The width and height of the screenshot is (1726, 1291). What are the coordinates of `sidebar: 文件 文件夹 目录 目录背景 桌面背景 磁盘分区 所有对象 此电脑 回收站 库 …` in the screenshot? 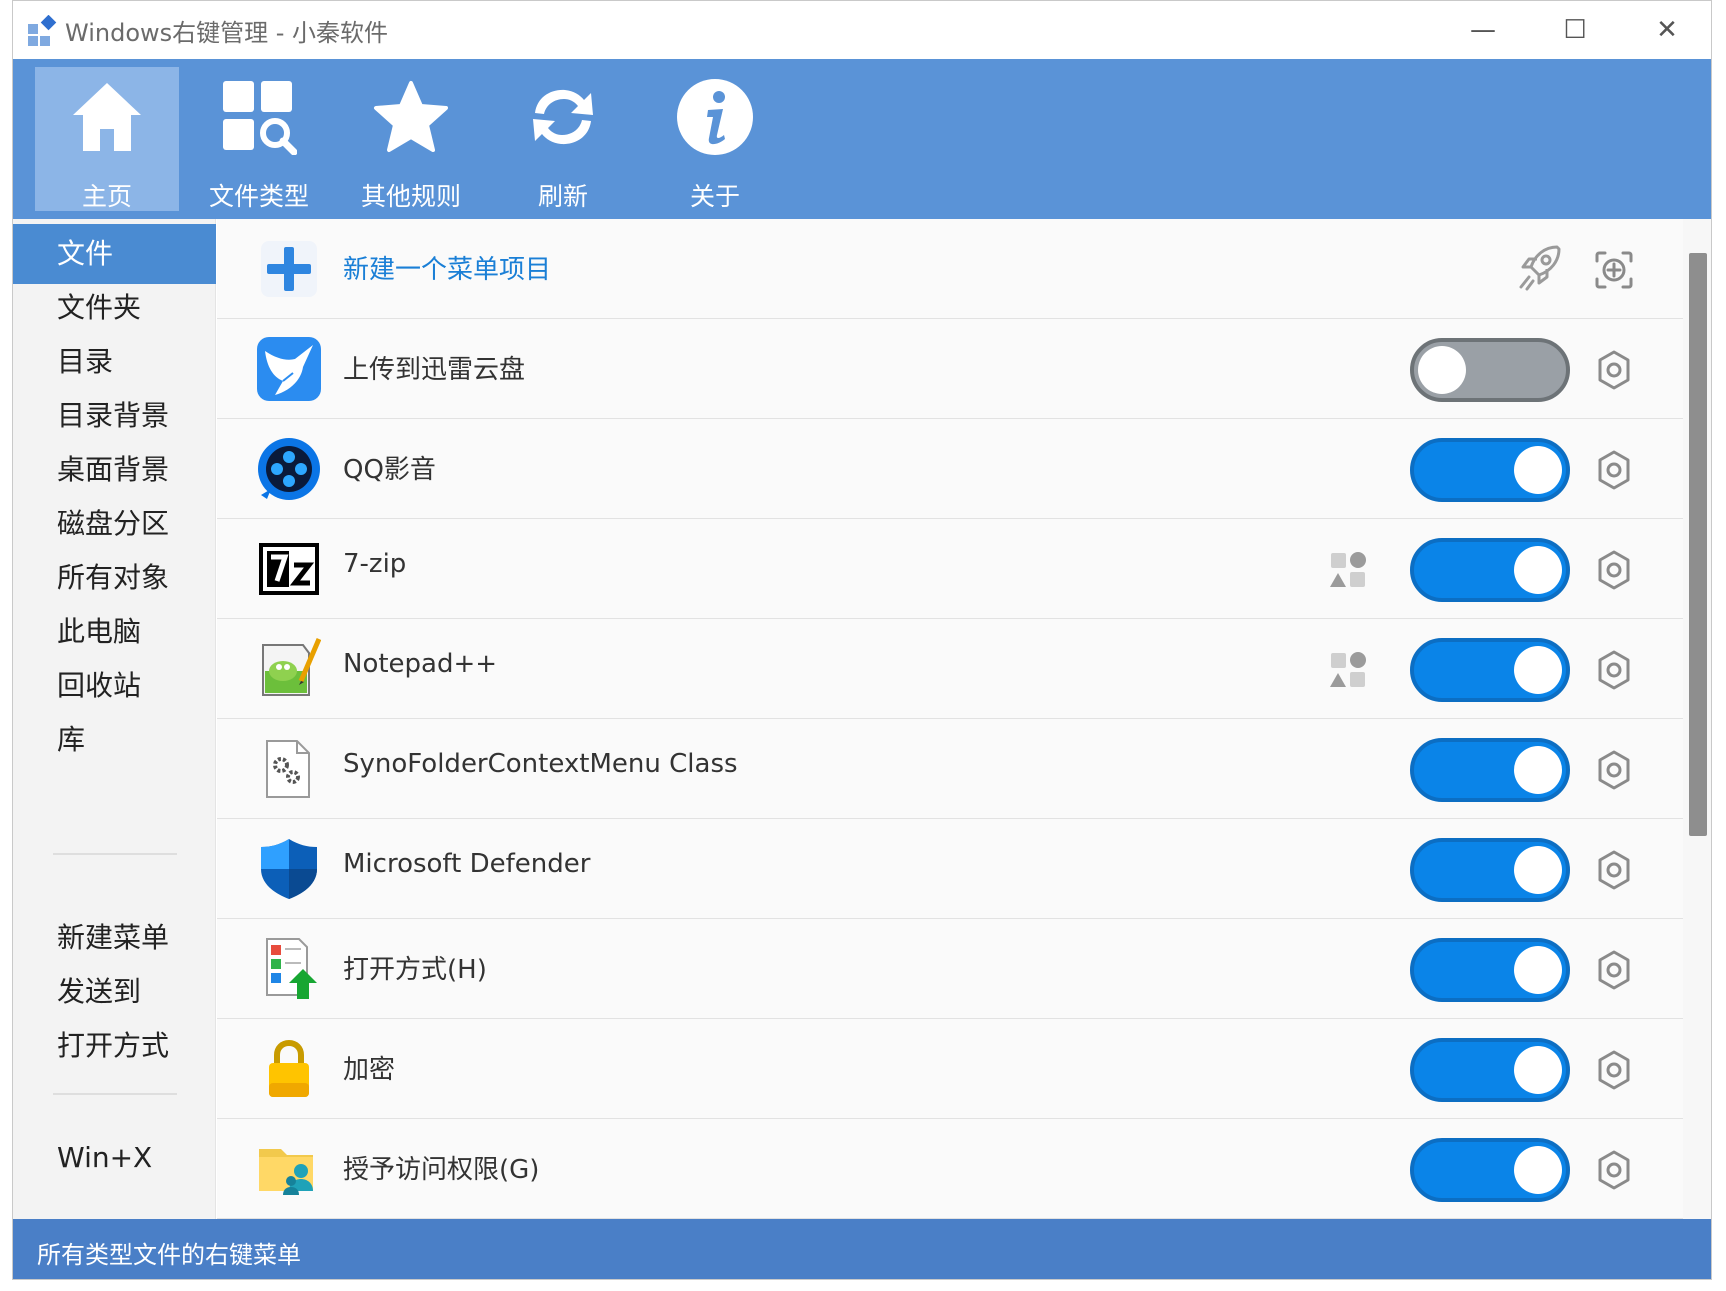 It's located at (114, 719).